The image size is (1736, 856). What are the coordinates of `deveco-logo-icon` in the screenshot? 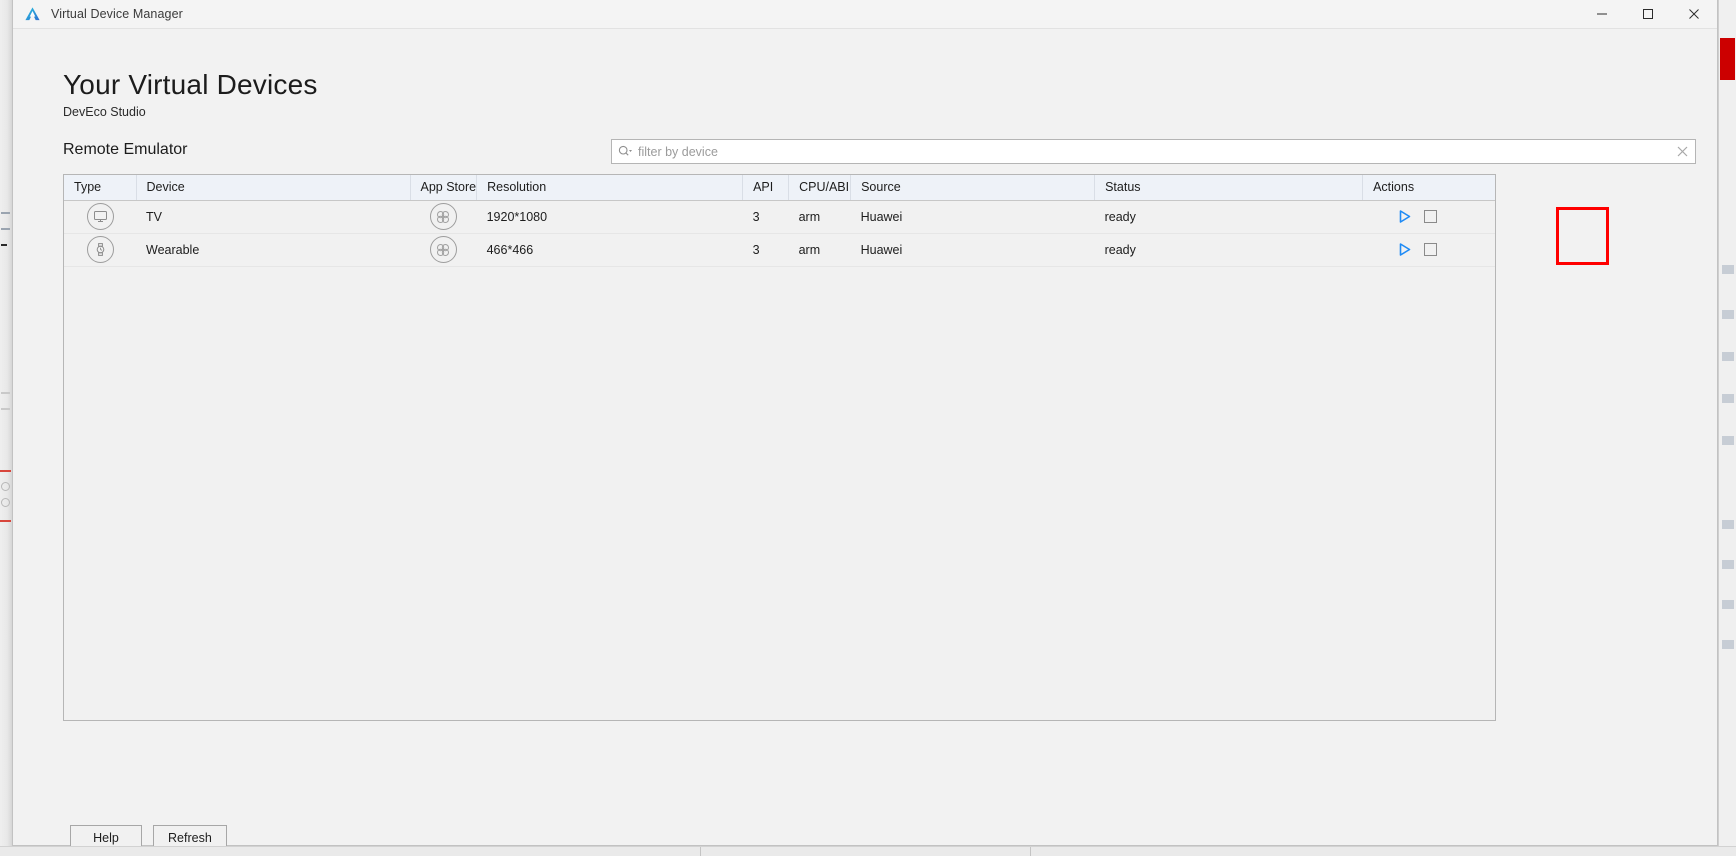 It's located at (32, 13).